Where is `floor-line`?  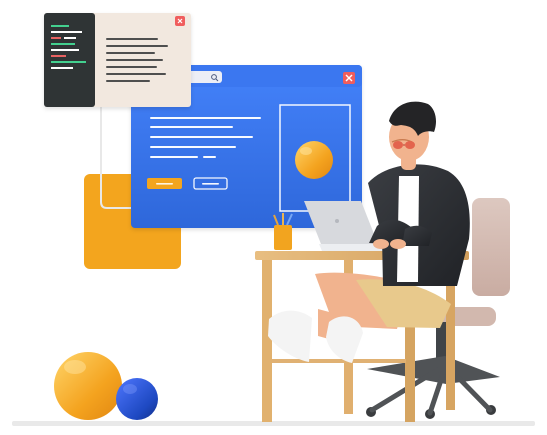 floor-line is located at coordinates (273, 423).